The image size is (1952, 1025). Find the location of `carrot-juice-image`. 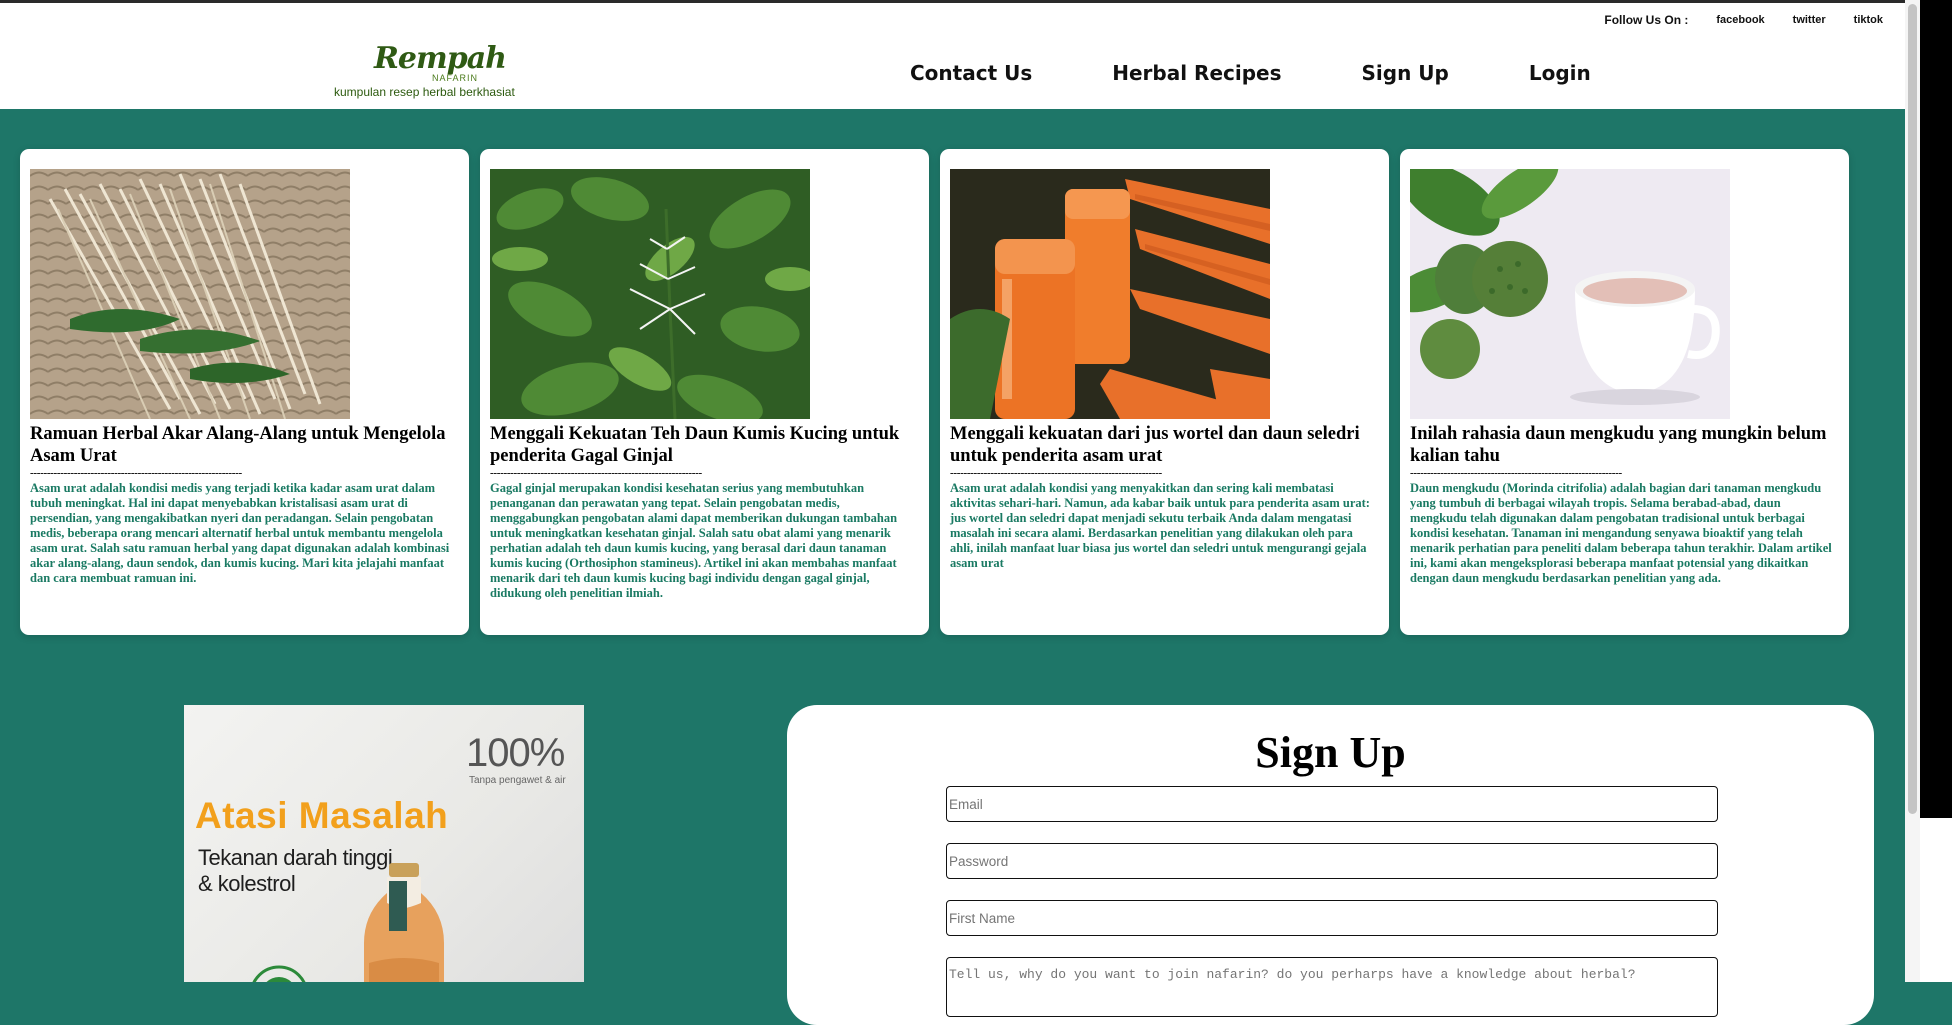

carrot-juice-image is located at coordinates (1110, 294).